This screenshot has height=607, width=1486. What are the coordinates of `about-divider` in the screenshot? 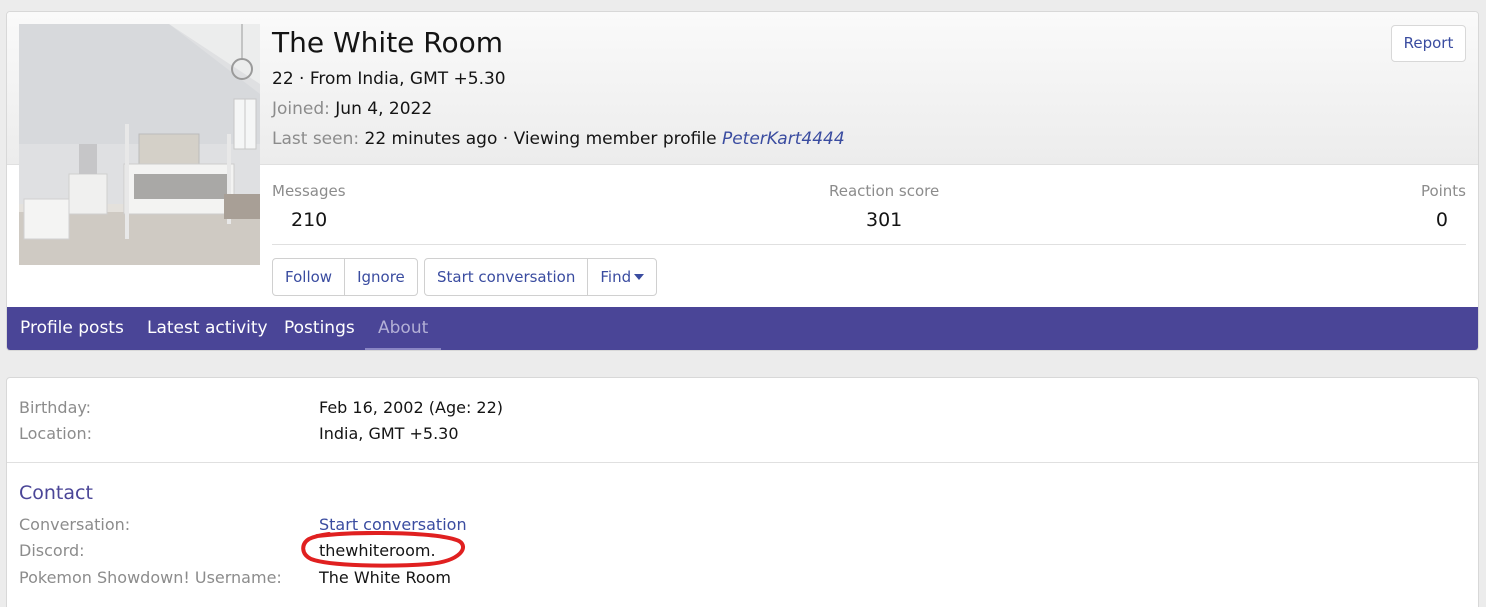 It's located at (742, 462).